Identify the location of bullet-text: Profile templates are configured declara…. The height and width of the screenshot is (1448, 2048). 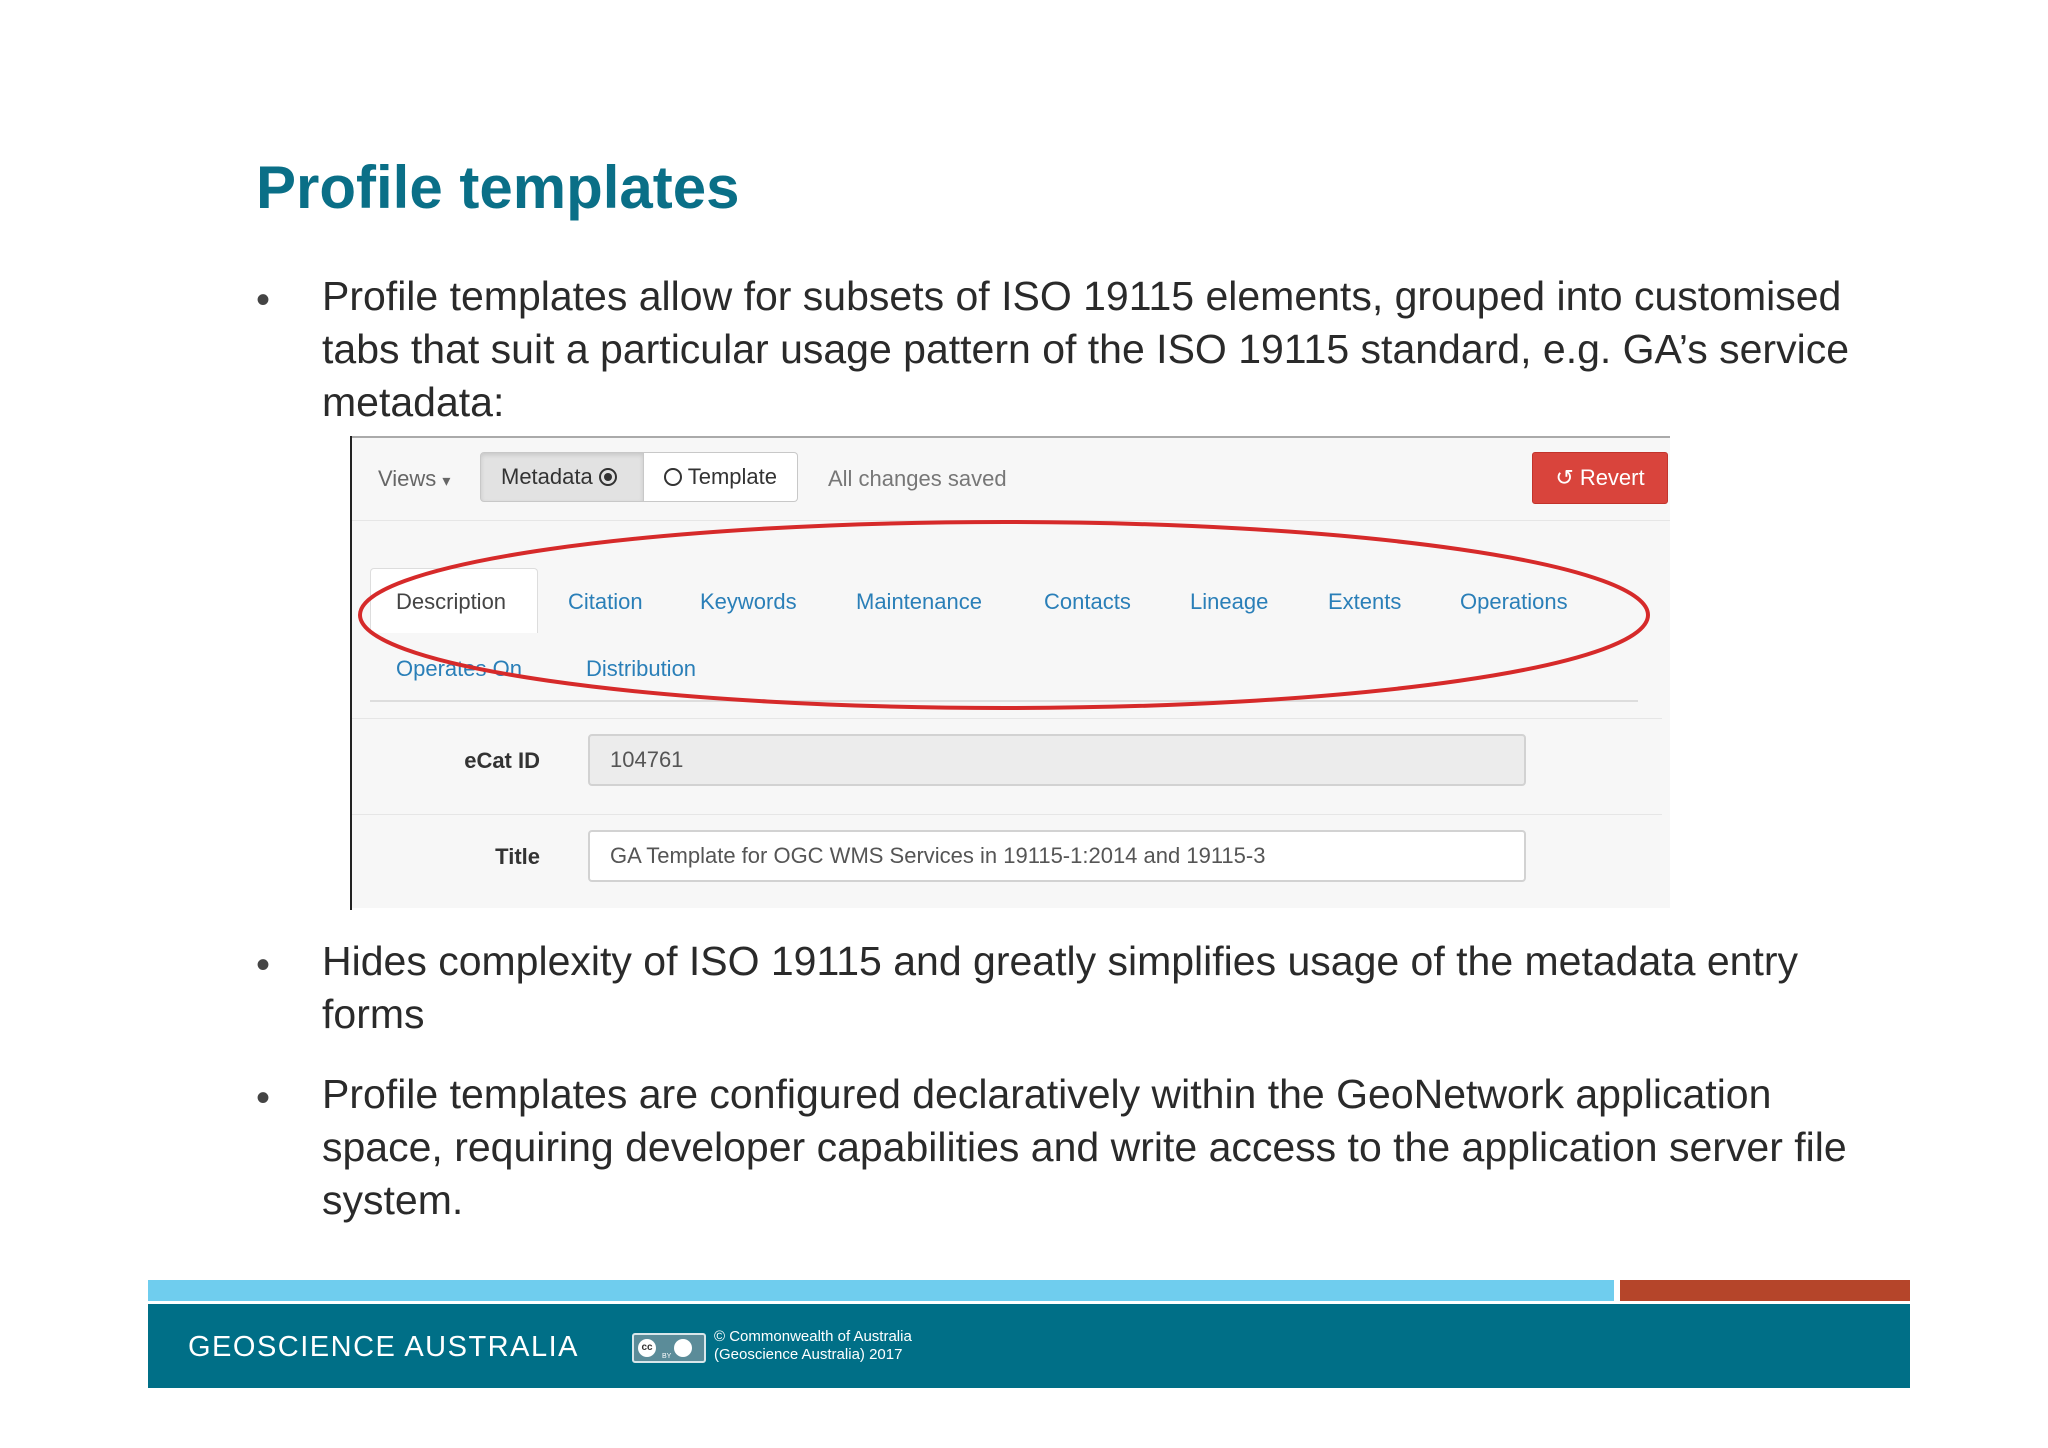
(1084, 1147).